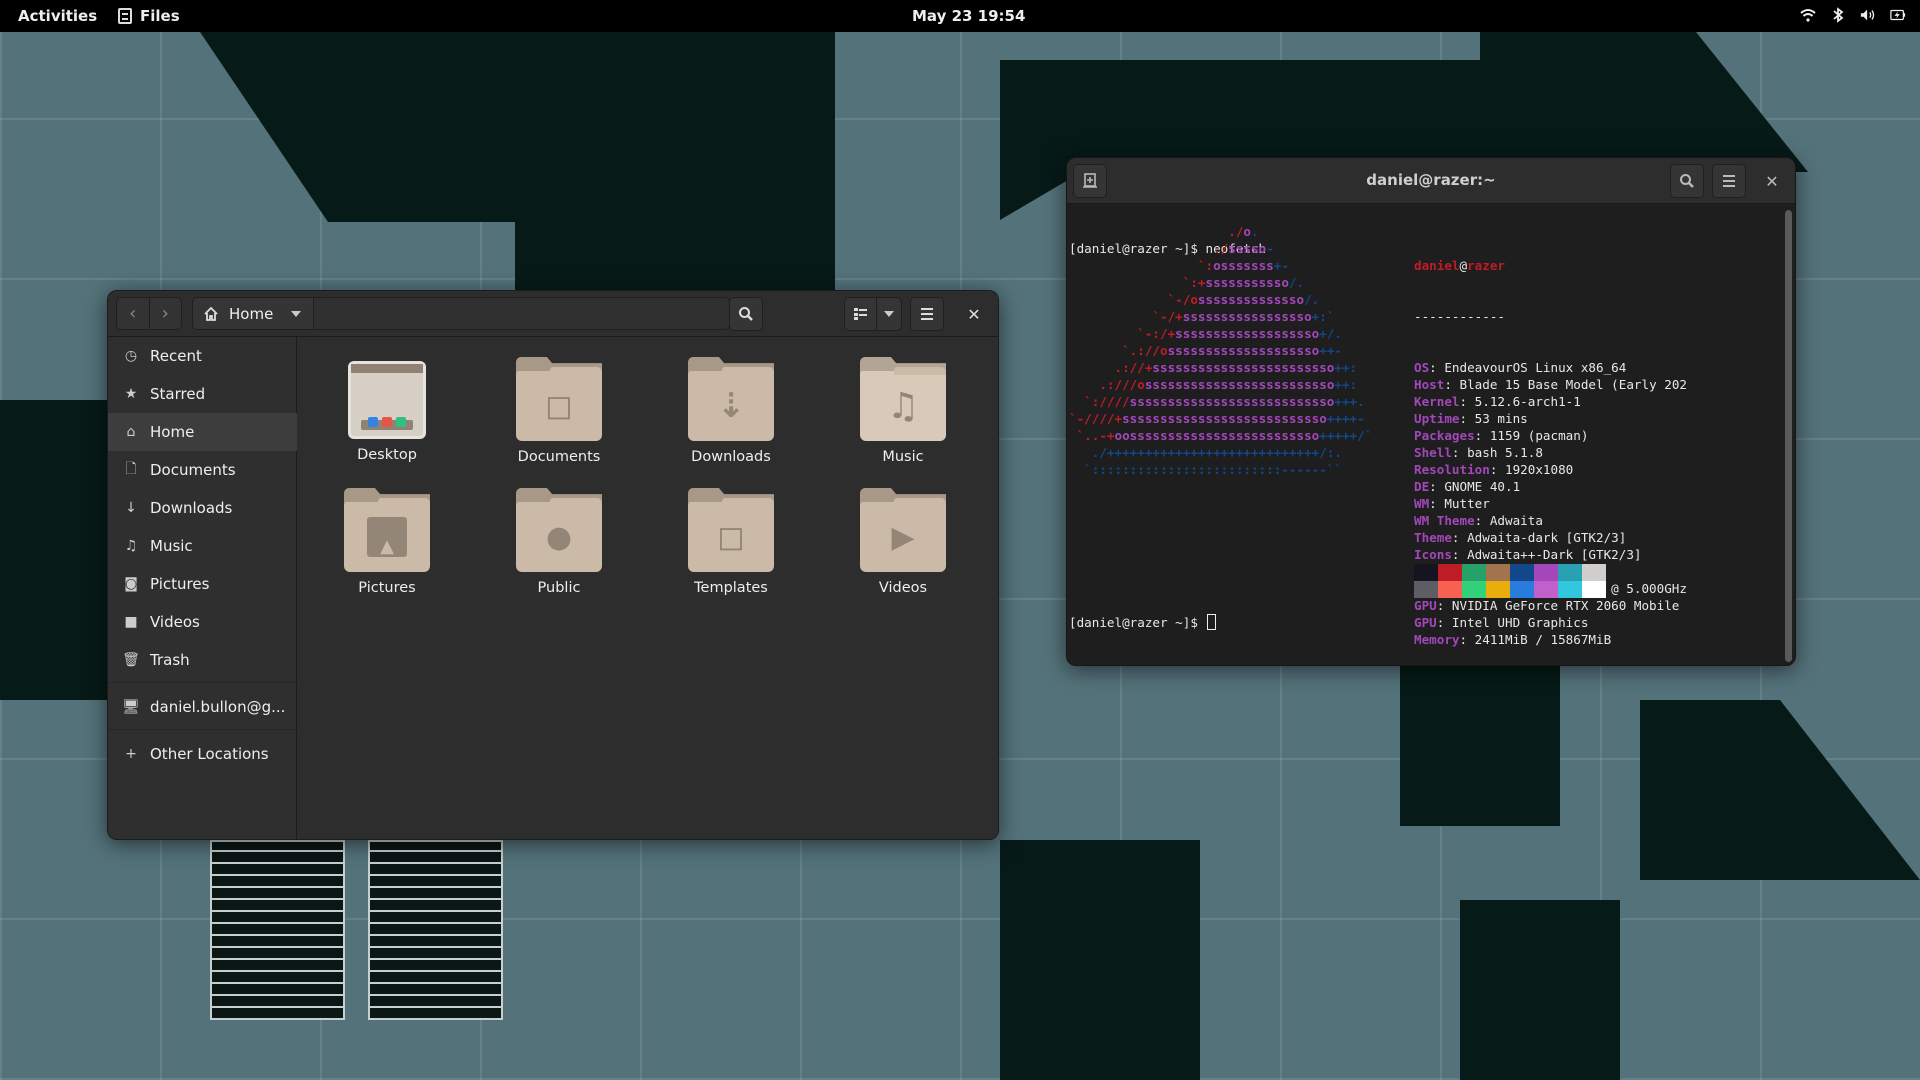 The image size is (1920, 1080). I want to click on sidebar-item-music: ♫ Music, so click(202, 546).